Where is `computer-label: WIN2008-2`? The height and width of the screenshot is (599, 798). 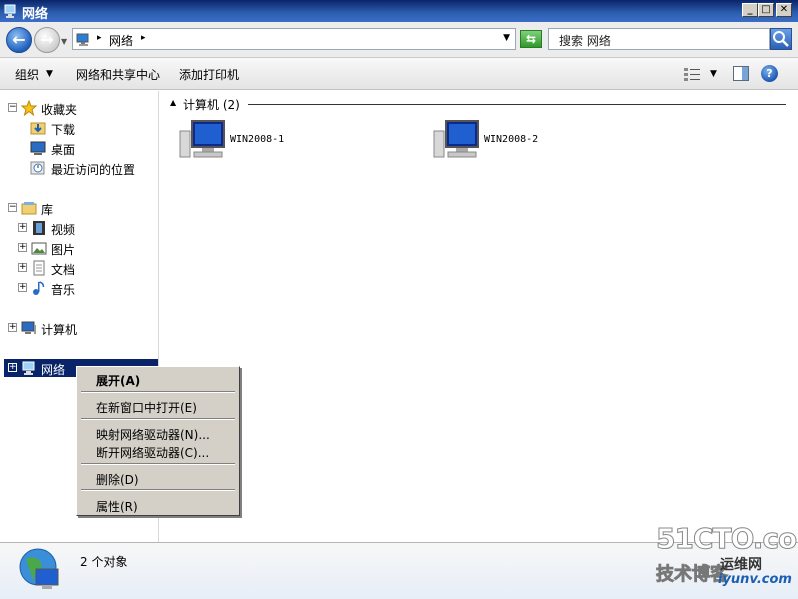 computer-label: WIN2008-2 is located at coordinates (511, 139).